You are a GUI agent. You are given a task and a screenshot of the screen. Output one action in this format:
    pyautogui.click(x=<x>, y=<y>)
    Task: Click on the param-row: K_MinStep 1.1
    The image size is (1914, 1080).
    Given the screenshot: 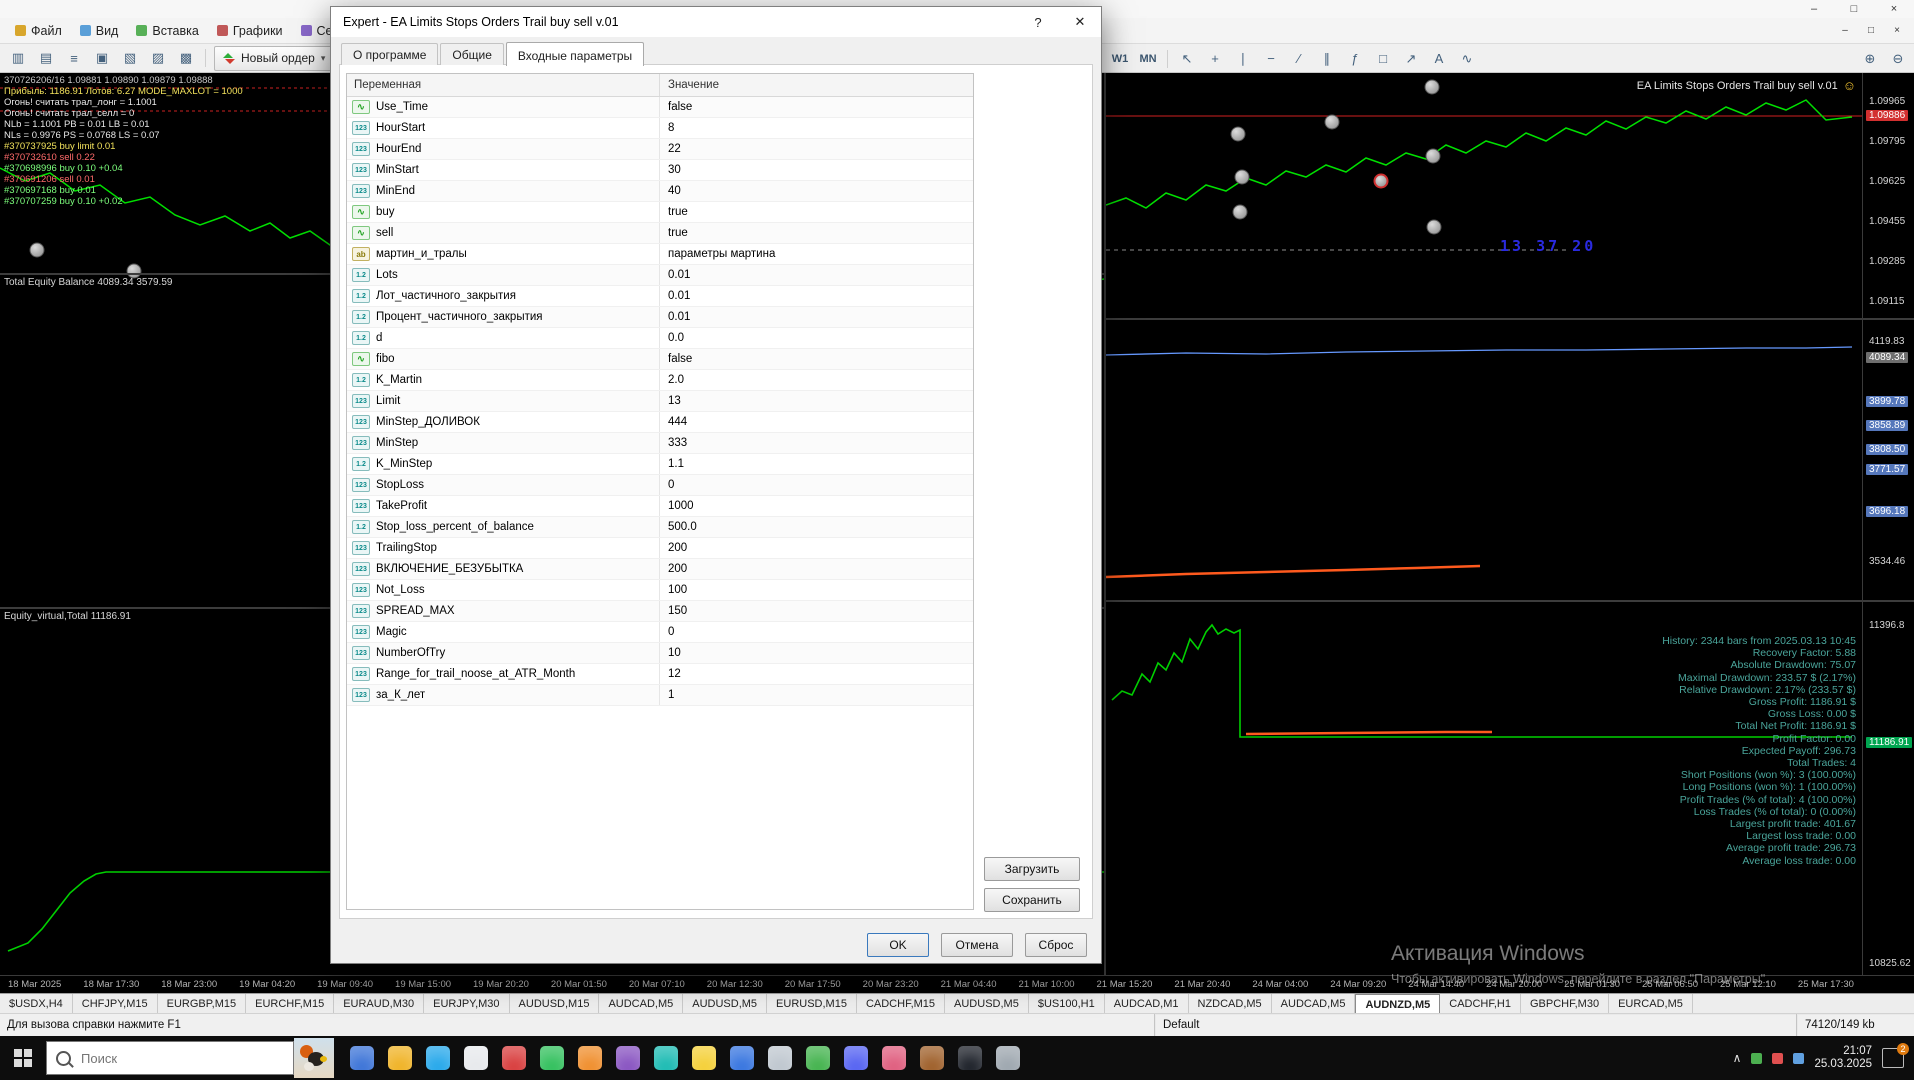 What is the action you would take?
    pyautogui.click(x=660, y=464)
    